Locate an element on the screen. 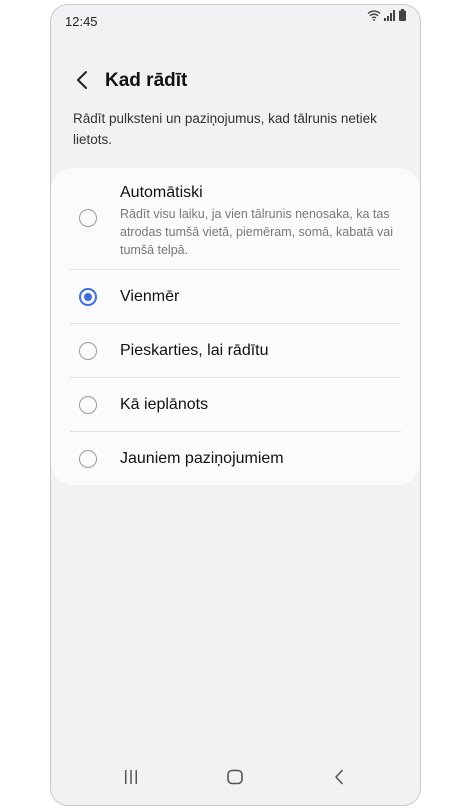 Image resolution: width=470 pixels, height=810 pixels. radio-tap-to-show is located at coordinates (88, 351).